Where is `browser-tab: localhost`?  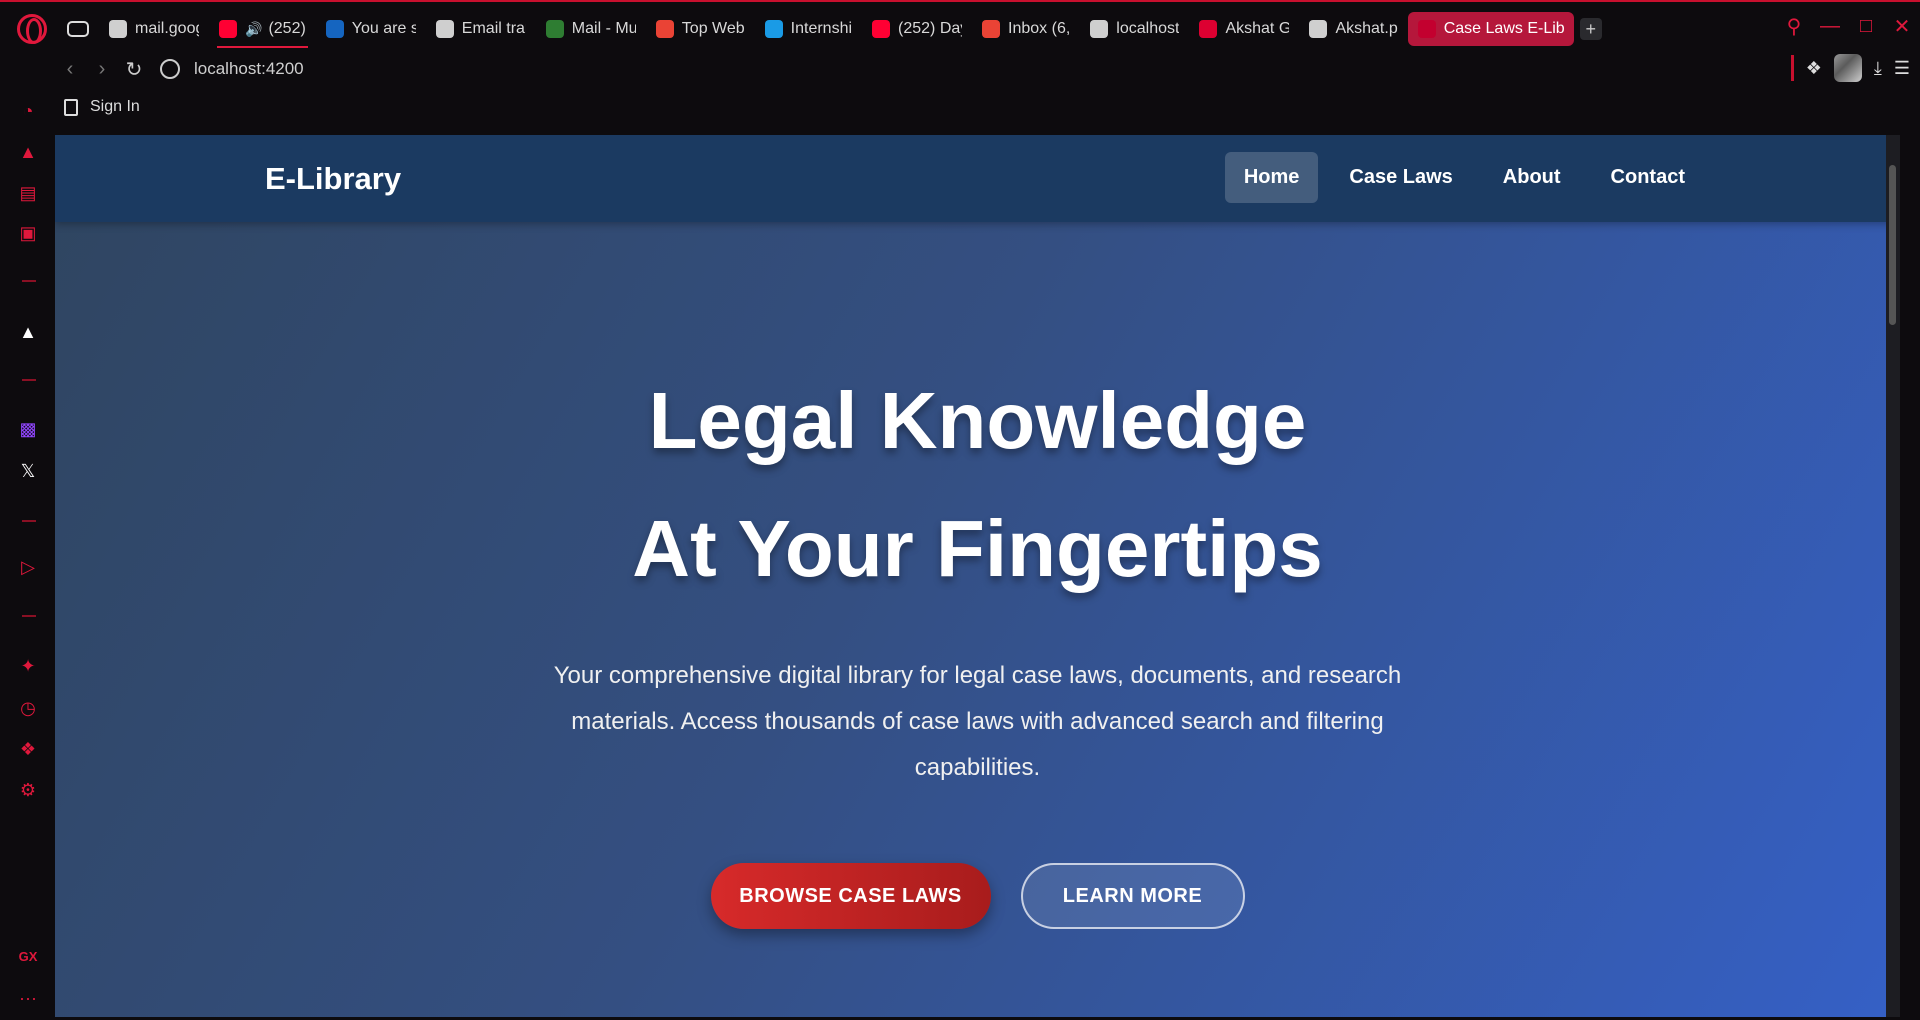
browser-tab: localhost is located at coordinates (1134, 29).